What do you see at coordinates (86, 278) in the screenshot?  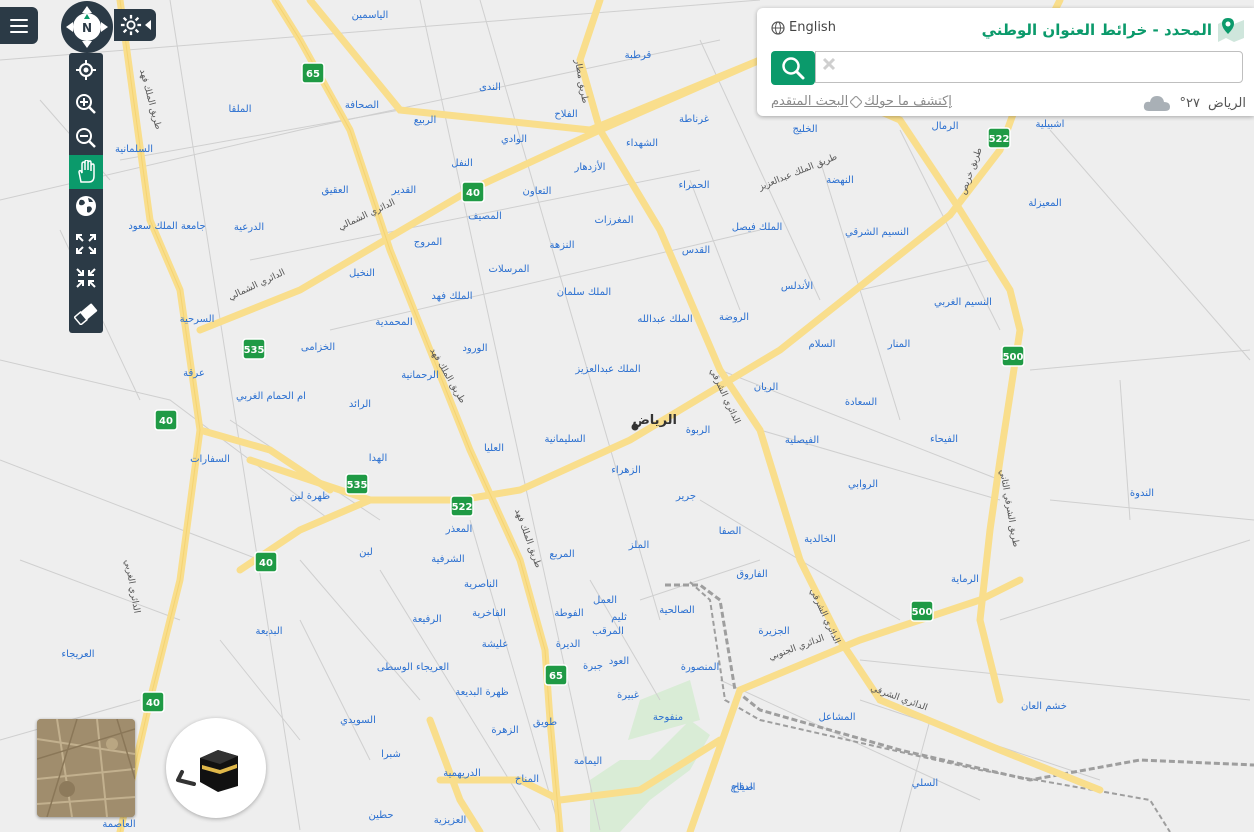 I see `exit-fullscreen-button` at bounding box center [86, 278].